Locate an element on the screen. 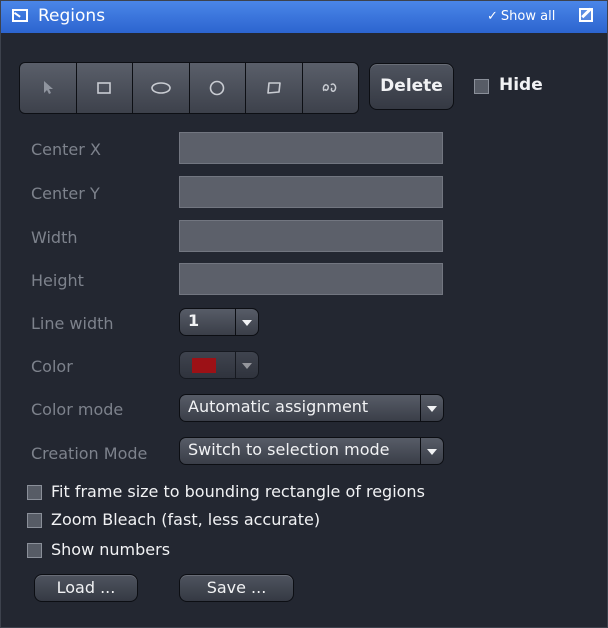 The height and width of the screenshot is (628, 608). edit-icon is located at coordinates (586, 15).